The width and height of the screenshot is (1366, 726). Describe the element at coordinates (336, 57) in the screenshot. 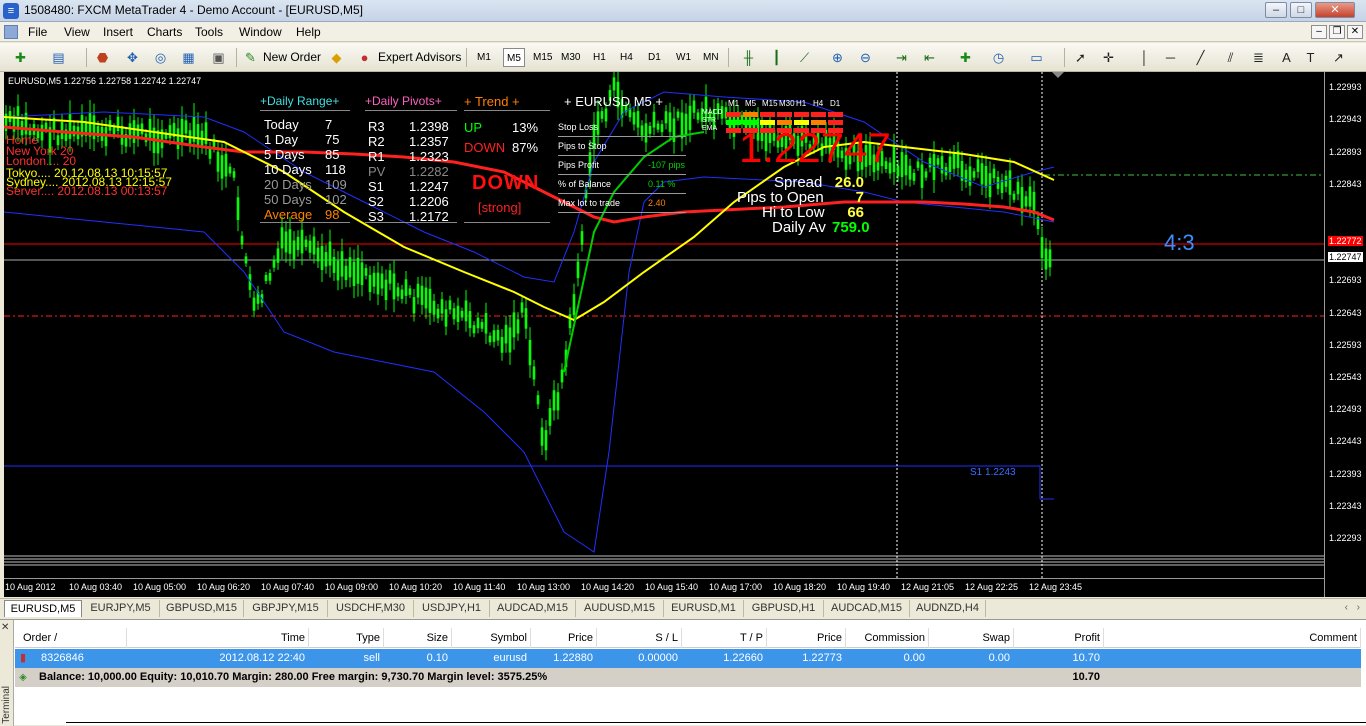

I see `metaeditor-icon: ◆` at that location.